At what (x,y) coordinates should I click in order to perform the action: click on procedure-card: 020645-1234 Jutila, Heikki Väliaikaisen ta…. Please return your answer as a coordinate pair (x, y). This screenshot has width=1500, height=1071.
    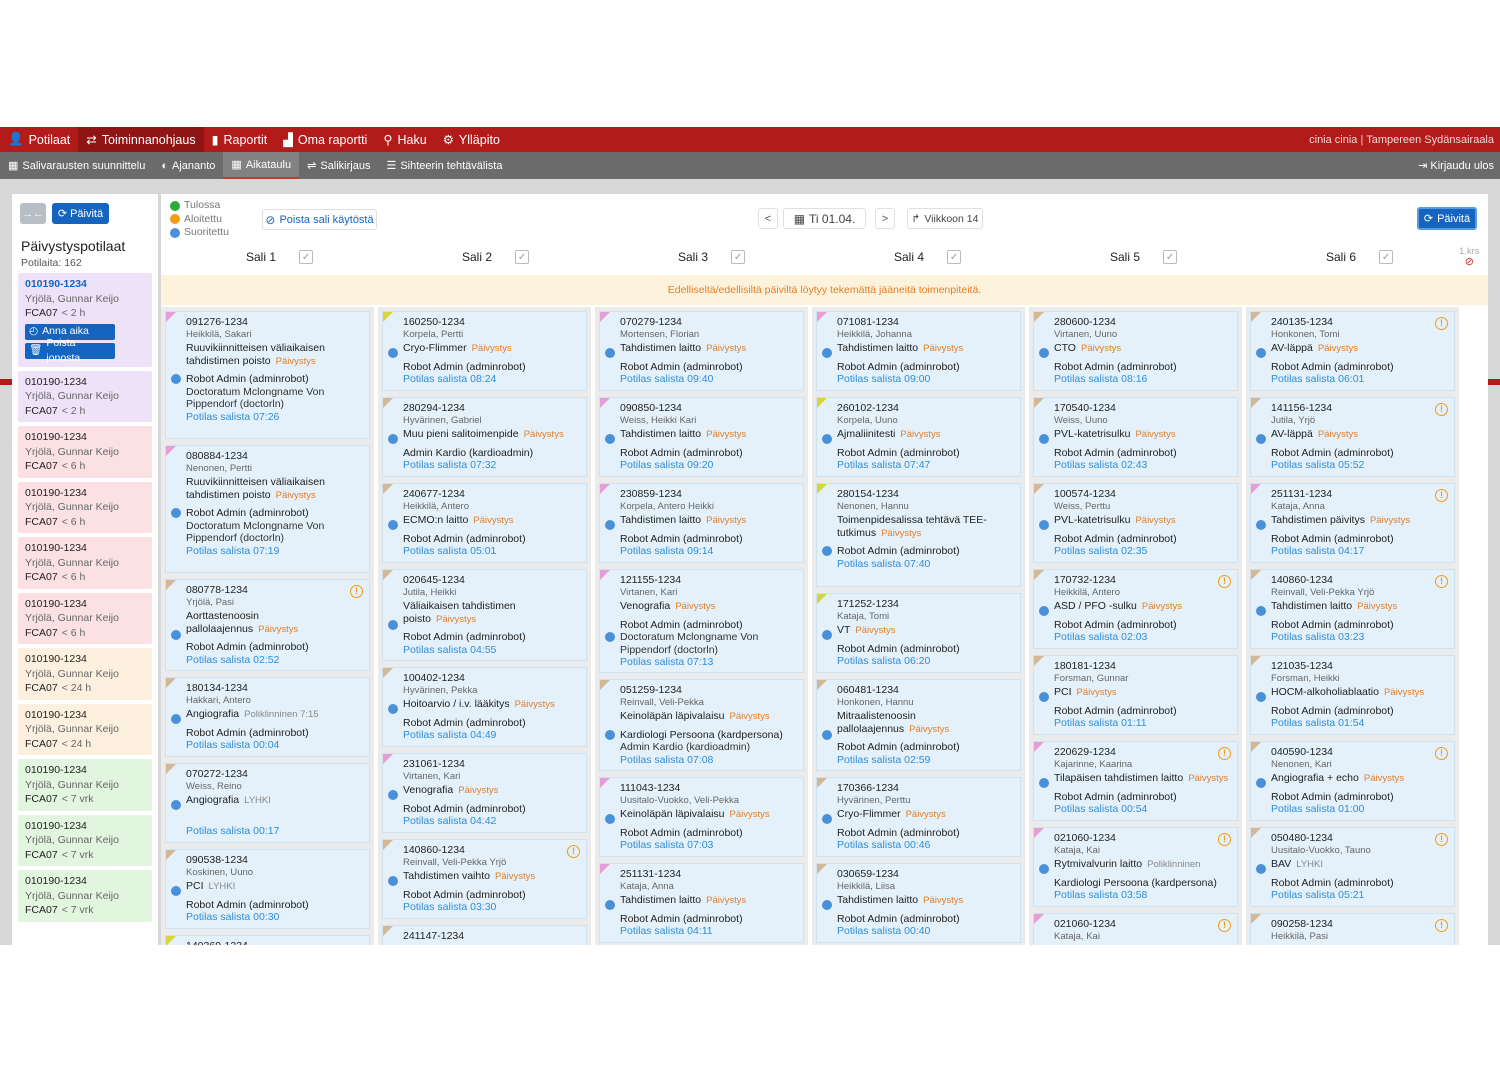
    Looking at the image, I should click on (484, 615).